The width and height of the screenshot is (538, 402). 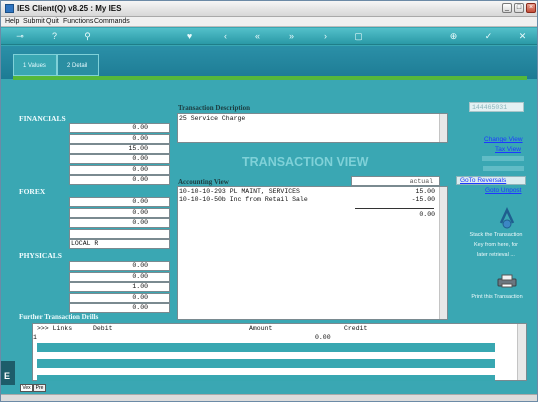 I want to click on bottom-tab-pre: Pre, so click(x=39, y=388).